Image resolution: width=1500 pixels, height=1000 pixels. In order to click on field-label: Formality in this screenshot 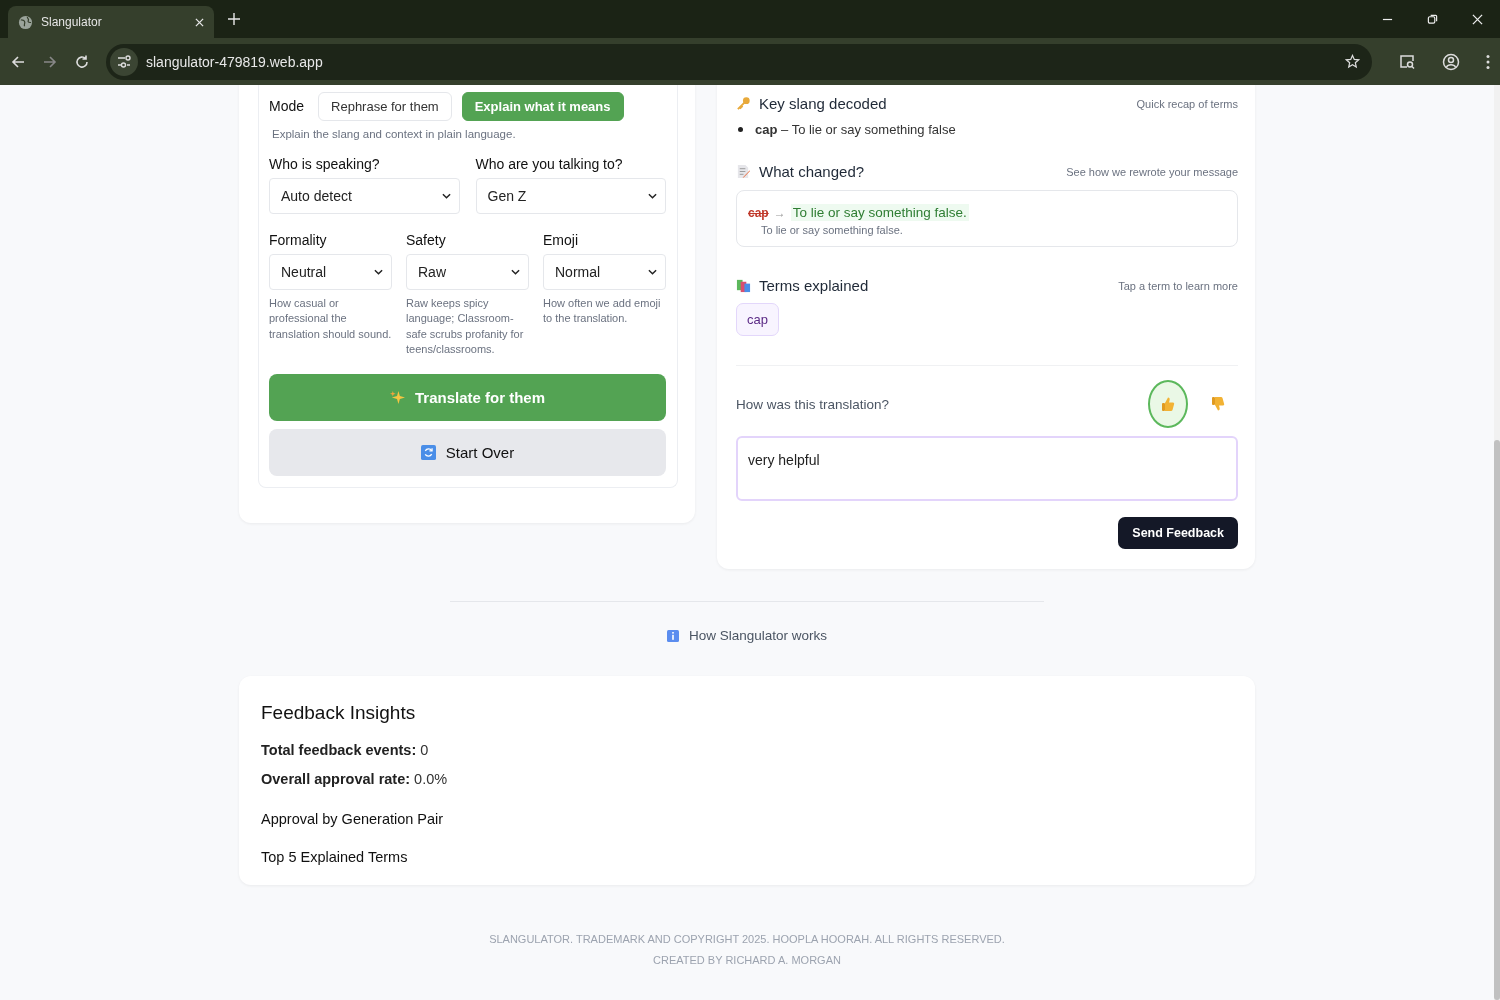, I will do `click(298, 240)`.